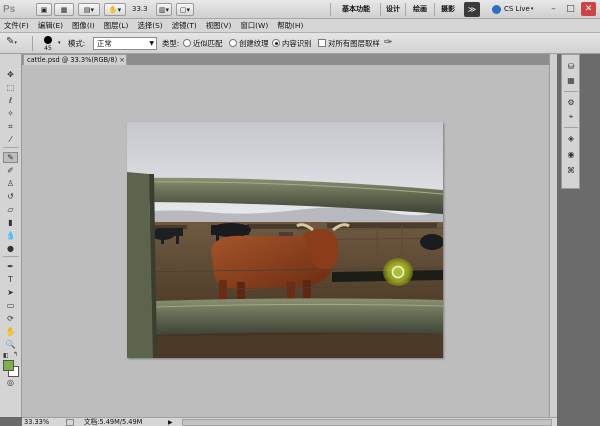 The image size is (600, 426). I want to click on view-extras-button: ▤▾, so click(89, 9).